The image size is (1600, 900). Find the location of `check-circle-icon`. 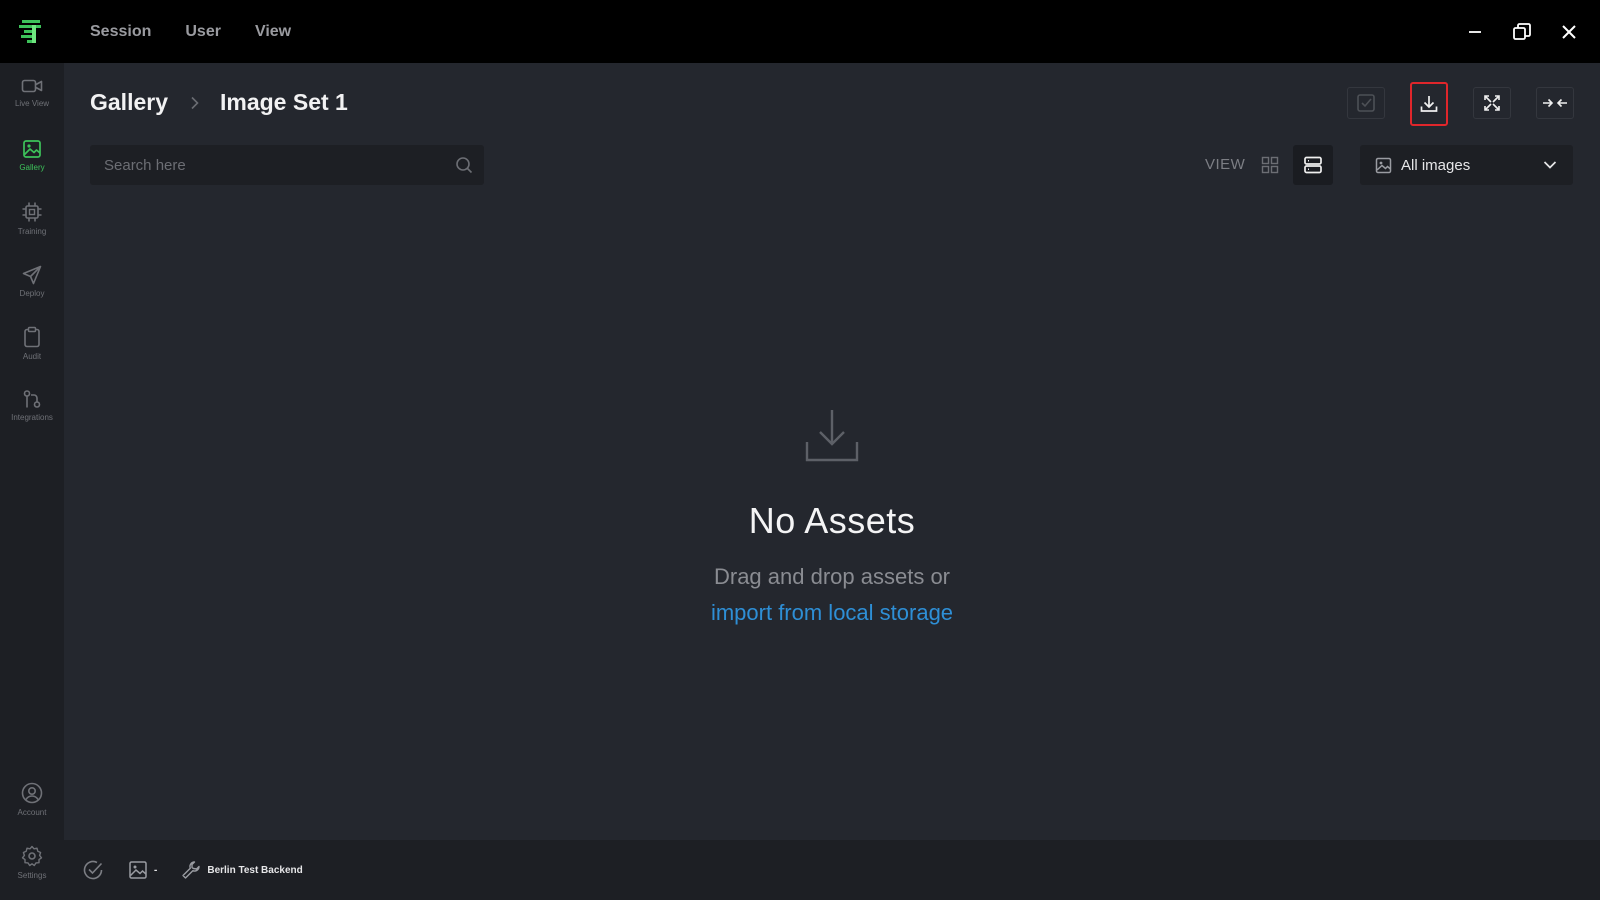

check-circle-icon is located at coordinates (93, 870).